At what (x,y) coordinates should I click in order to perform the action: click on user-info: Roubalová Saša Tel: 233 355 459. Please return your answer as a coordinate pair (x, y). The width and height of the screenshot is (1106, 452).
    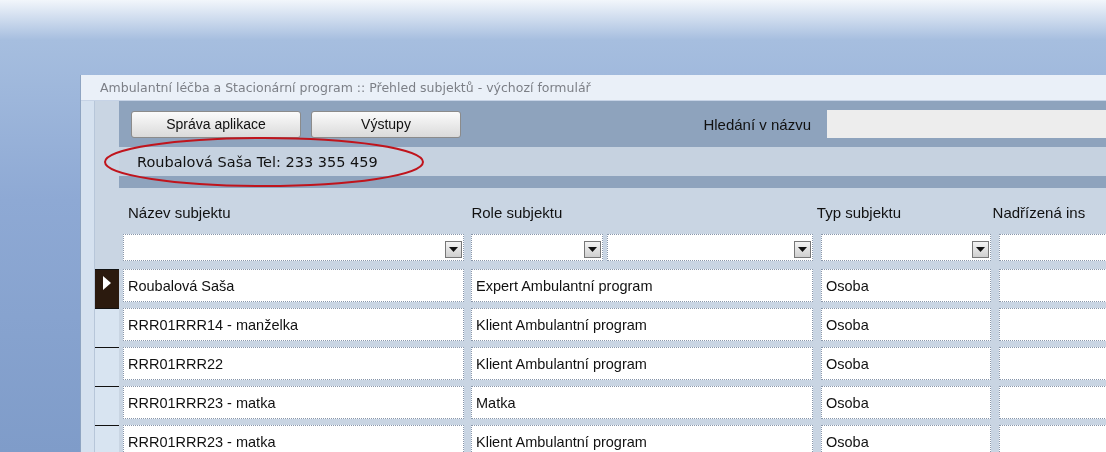
    Looking at the image, I should click on (257, 161).